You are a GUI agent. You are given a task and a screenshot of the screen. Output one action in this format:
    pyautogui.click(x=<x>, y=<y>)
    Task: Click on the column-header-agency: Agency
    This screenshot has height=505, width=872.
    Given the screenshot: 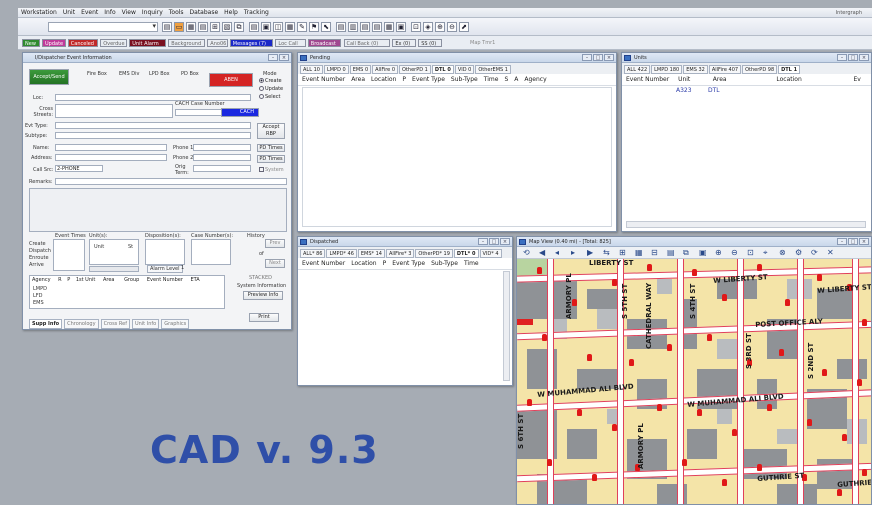 What is the action you would take?
    pyautogui.click(x=535, y=79)
    